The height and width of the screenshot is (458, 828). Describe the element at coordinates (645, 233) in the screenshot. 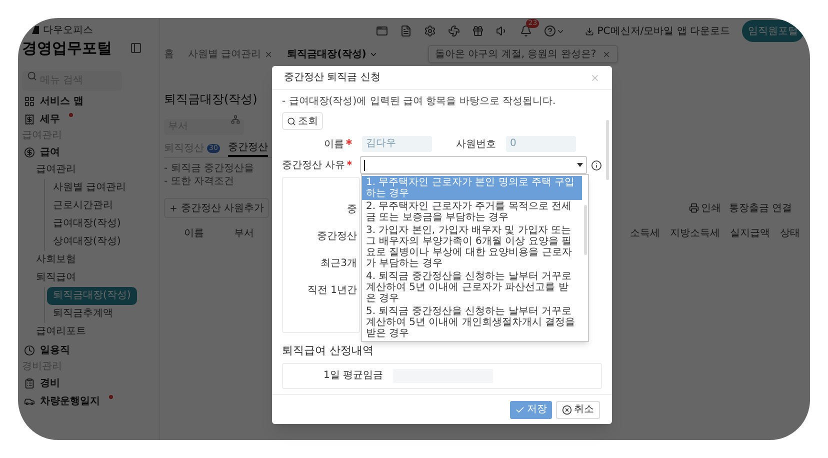

I see `column-header: 소득세` at that location.